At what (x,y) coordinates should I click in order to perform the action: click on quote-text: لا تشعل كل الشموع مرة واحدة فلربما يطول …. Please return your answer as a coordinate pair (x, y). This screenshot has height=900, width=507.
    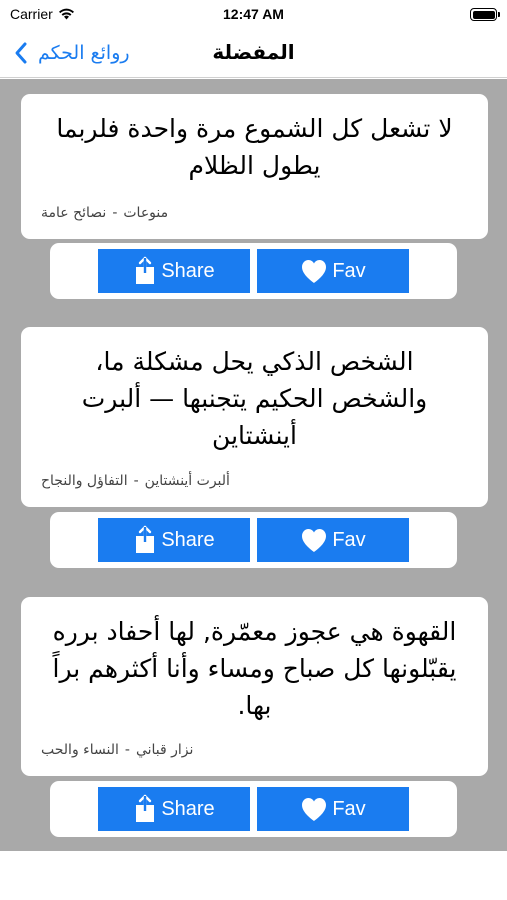
    Looking at the image, I should click on (254, 147).